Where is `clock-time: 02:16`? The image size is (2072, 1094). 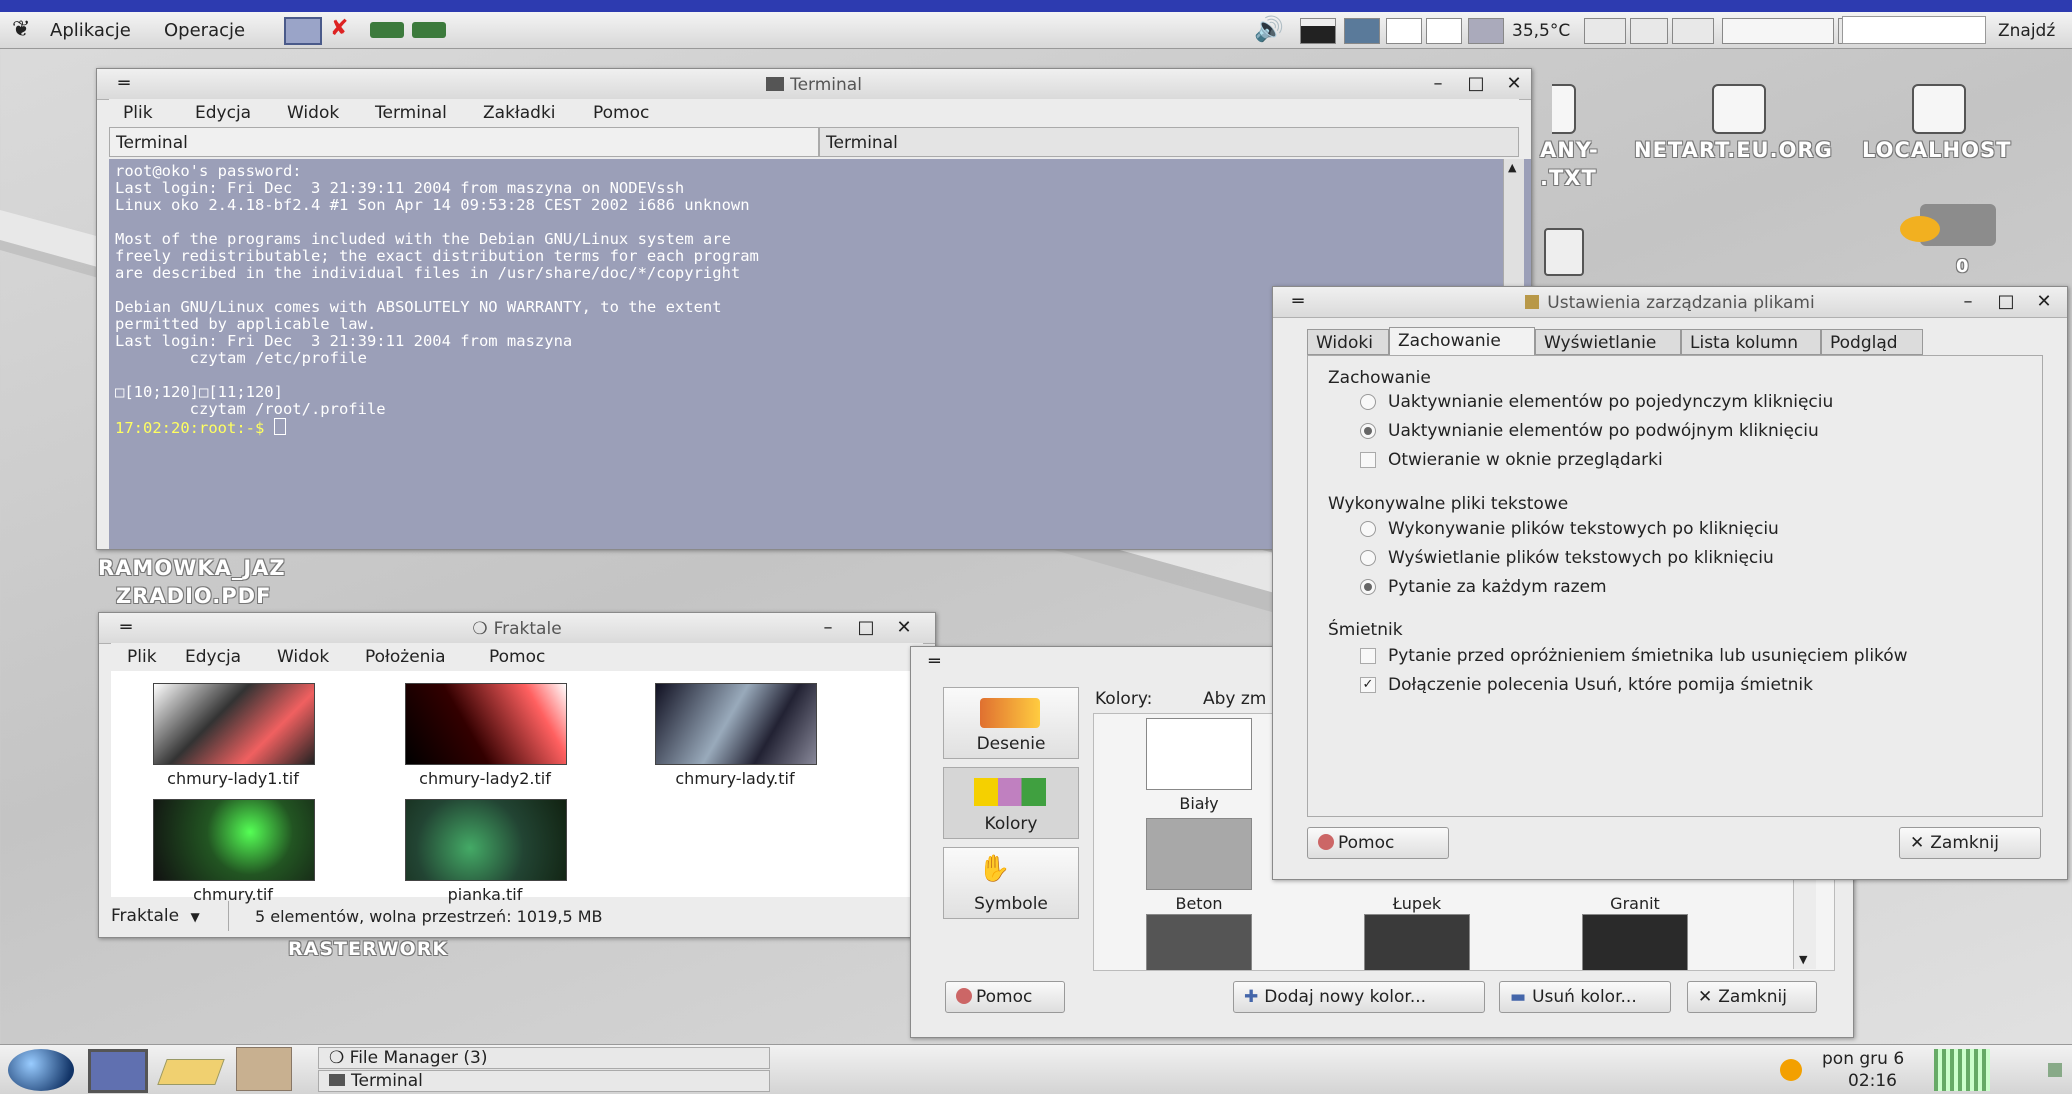 clock-time: 02:16 is located at coordinates (1872, 1081).